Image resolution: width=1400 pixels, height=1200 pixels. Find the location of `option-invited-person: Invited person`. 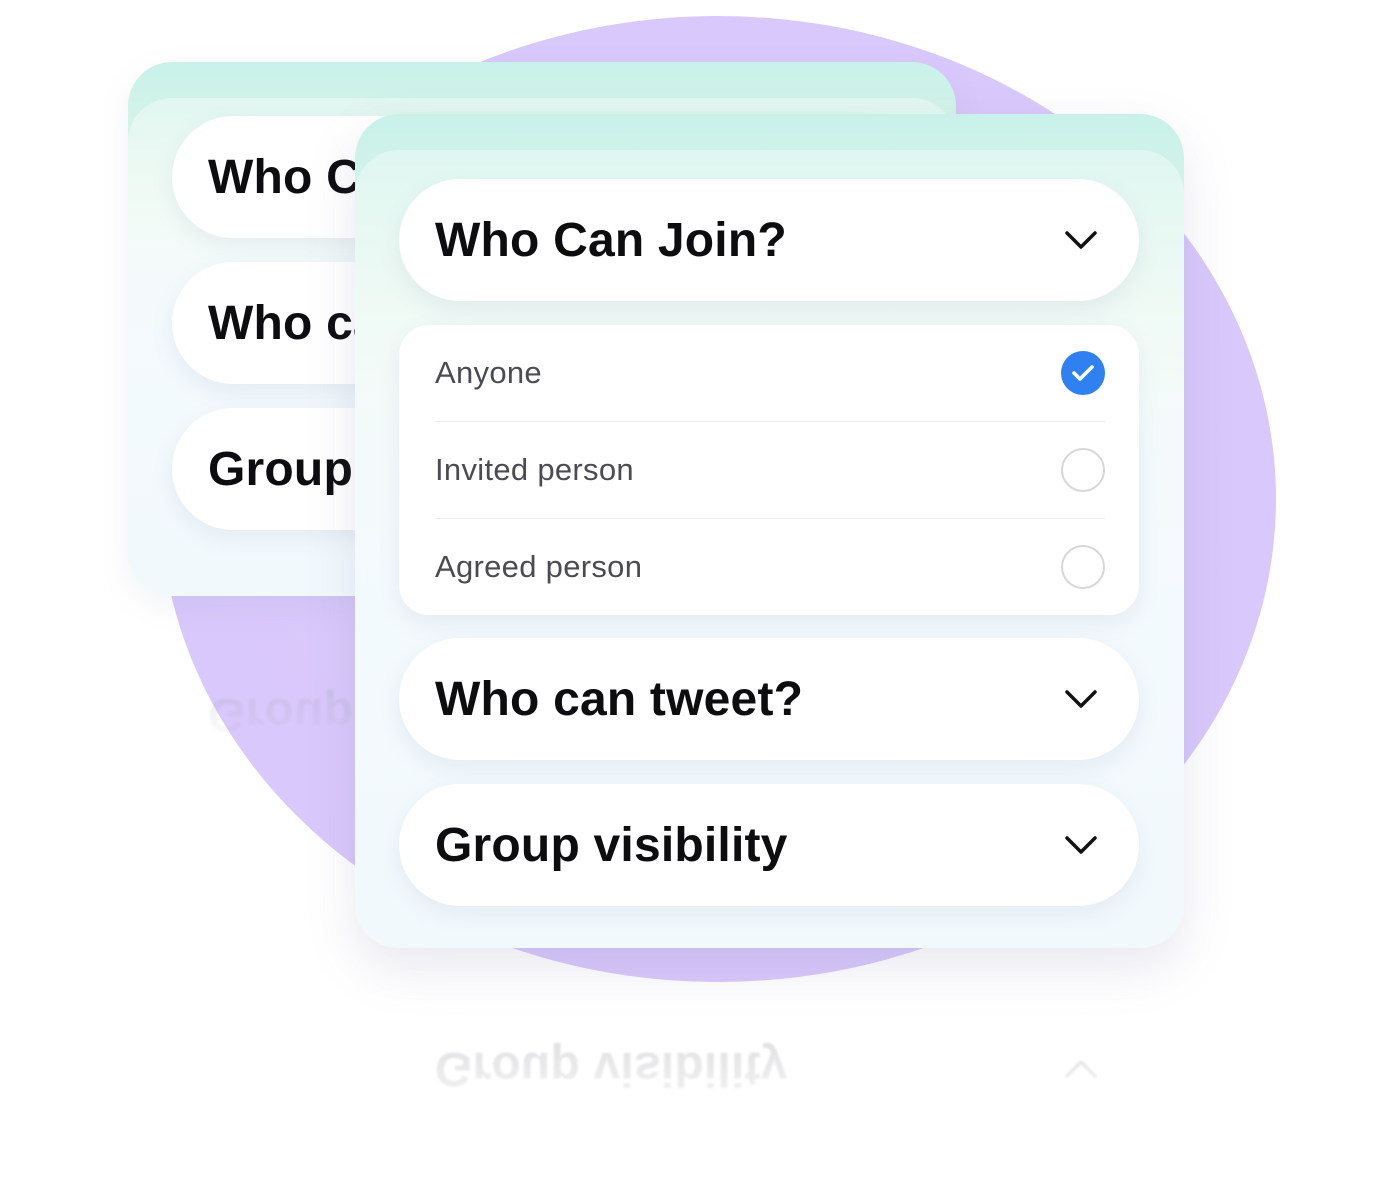

option-invited-person: Invited person is located at coordinates (770, 470).